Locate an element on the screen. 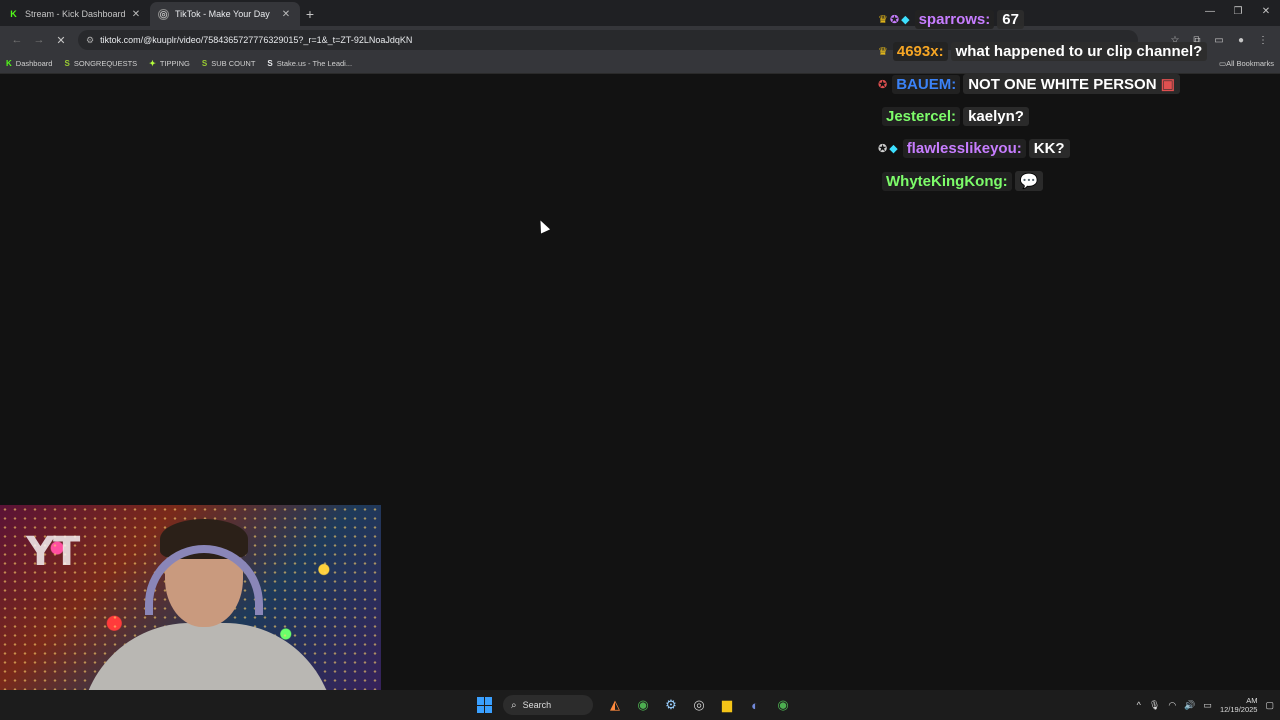 This screenshot has width=1280, height=720. window-controls: — ❐ ✕ is located at coordinates (1238, 12).